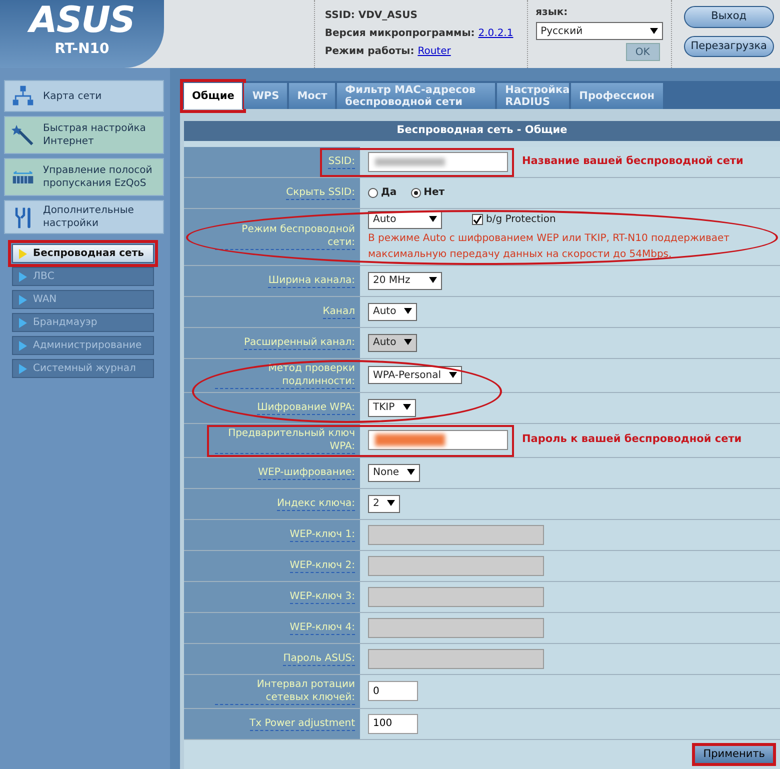 The image size is (780, 769). I want to click on field-label: Предварительный ключ WPA:, so click(285, 440).